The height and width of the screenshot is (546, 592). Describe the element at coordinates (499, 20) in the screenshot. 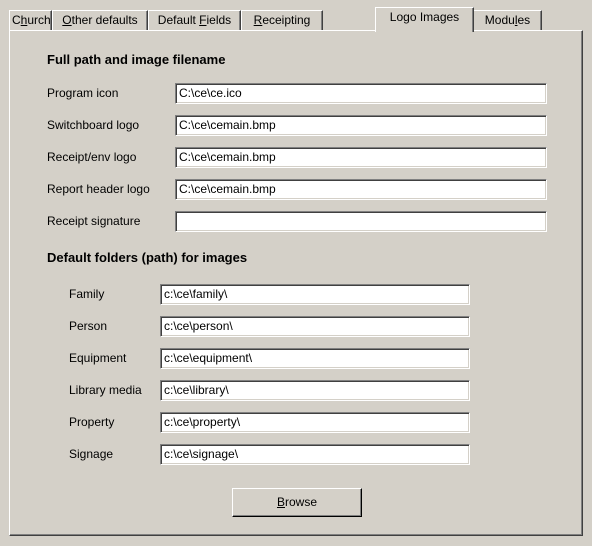

I see `tab-modules-label-a: Modu` at that location.